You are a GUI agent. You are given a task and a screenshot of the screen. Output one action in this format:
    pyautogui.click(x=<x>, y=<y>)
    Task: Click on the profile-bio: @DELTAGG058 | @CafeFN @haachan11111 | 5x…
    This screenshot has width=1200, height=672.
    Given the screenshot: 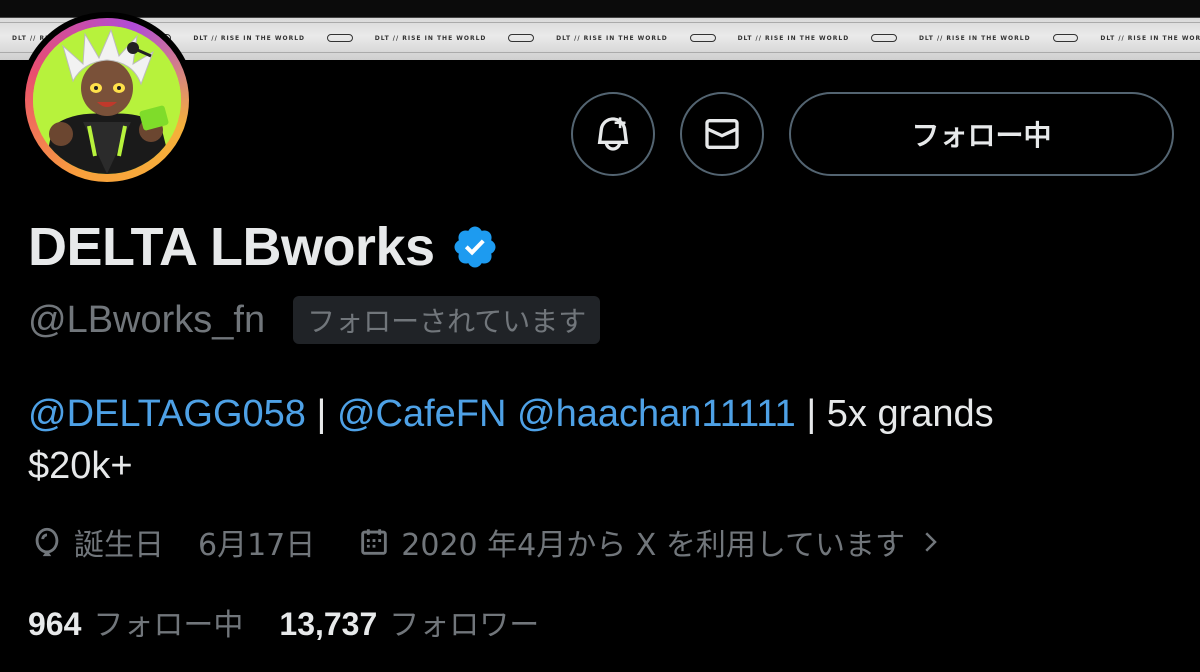 What is the action you would take?
    pyautogui.click(x=603, y=440)
    